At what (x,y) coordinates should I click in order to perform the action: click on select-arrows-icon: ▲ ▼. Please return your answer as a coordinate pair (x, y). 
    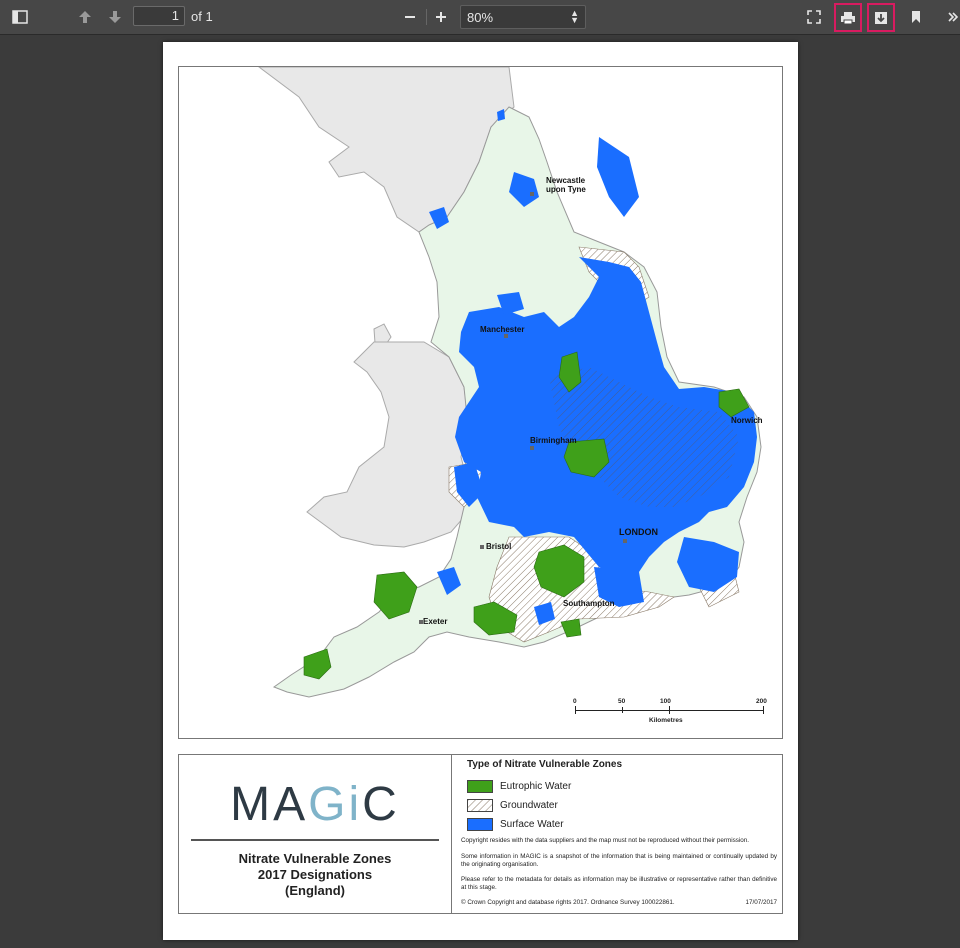
    Looking at the image, I should click on (574, 16).